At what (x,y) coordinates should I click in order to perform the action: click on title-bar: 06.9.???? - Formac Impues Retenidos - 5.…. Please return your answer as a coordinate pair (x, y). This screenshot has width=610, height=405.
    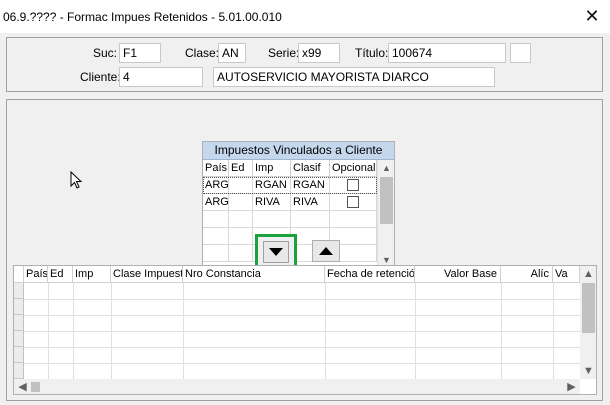
    Looking at the image, I should click on (305, 16).